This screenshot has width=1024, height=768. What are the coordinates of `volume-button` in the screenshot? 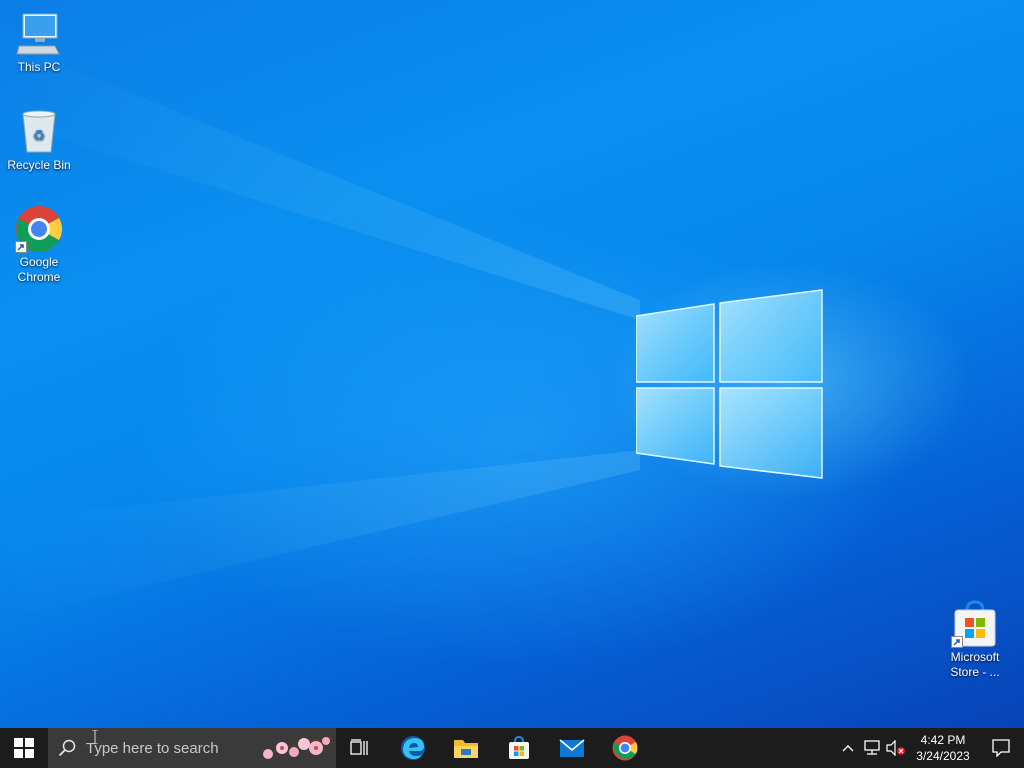 It's located at (896, 748).